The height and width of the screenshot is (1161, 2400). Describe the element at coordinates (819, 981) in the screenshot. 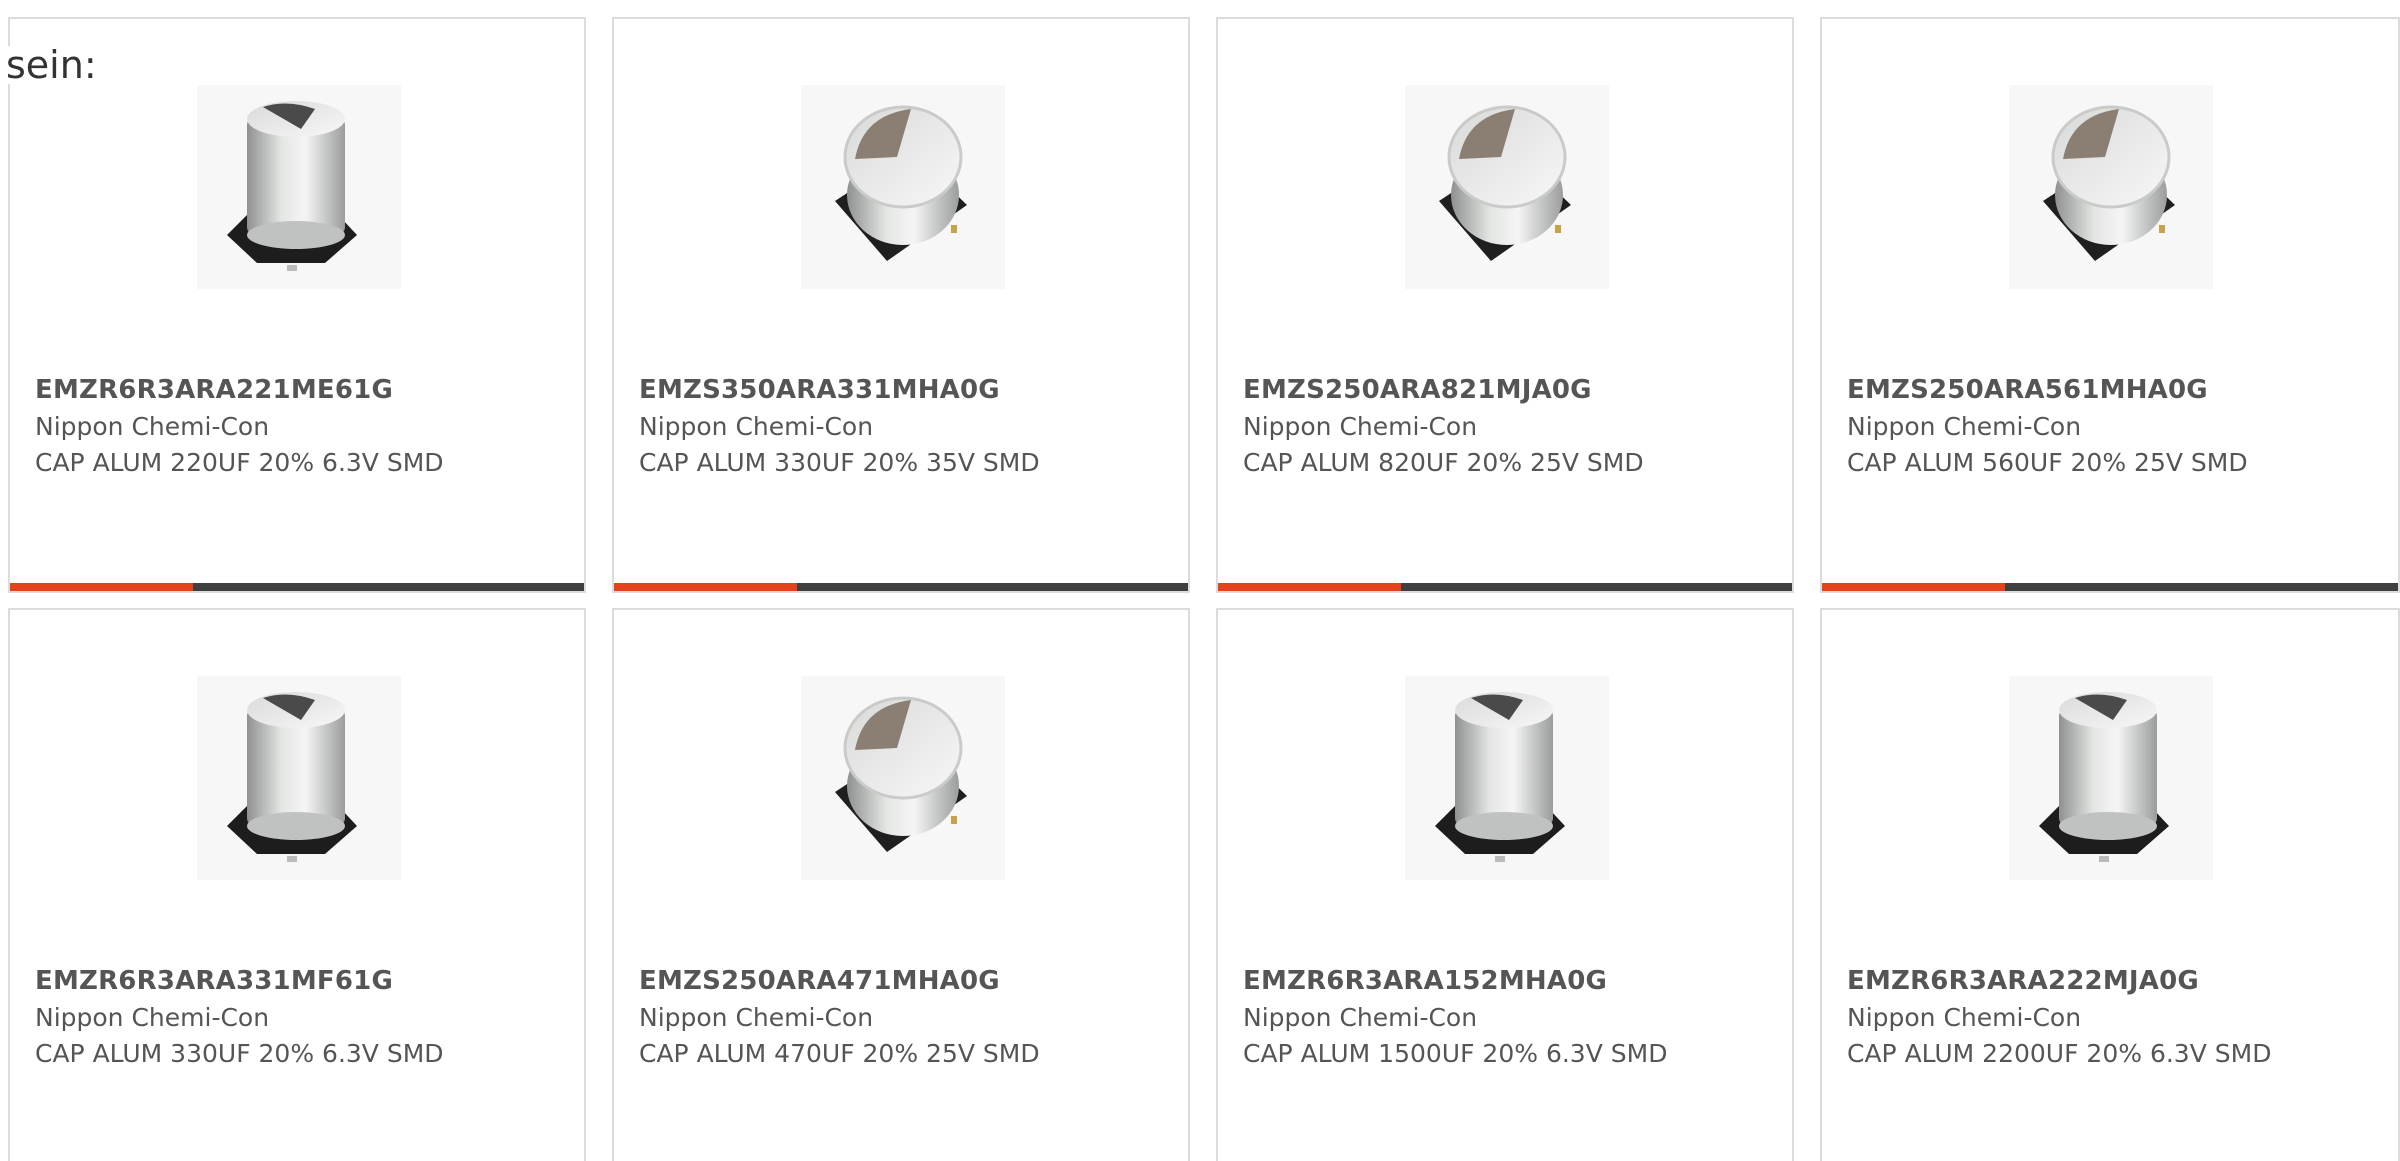

I see `part-number: EMZS250ARA471MHA0G` at that location.